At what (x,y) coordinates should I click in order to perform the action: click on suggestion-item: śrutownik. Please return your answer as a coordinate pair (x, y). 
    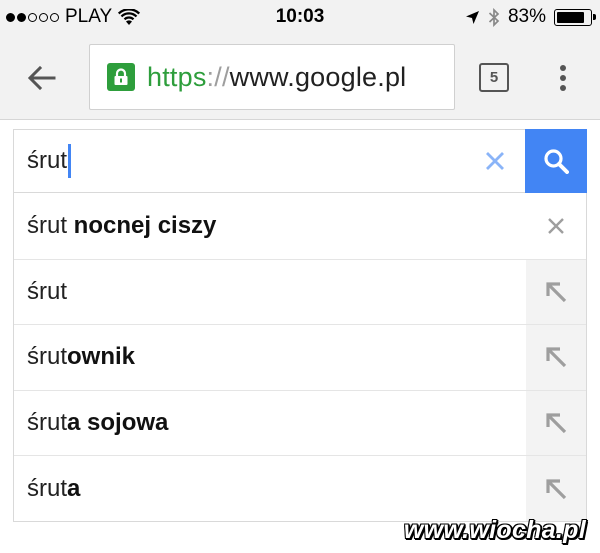
    Looking at the image, I should click on (300, 357).